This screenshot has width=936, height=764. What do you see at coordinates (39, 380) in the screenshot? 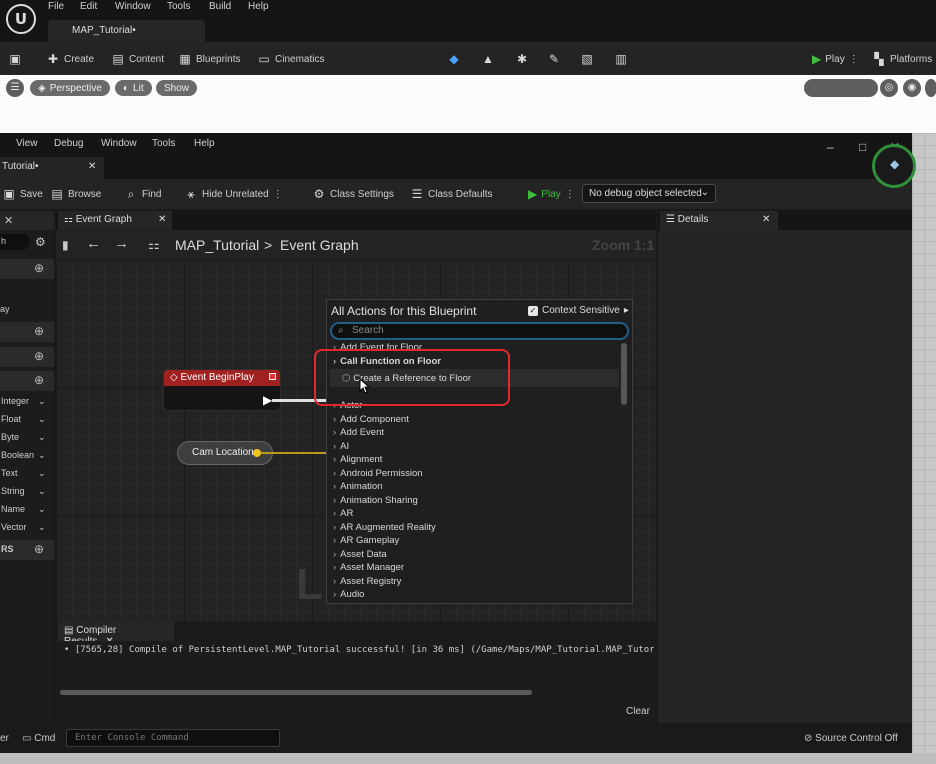
I see `add-variable-icon: ⊕` at bounding box center [39, 380].